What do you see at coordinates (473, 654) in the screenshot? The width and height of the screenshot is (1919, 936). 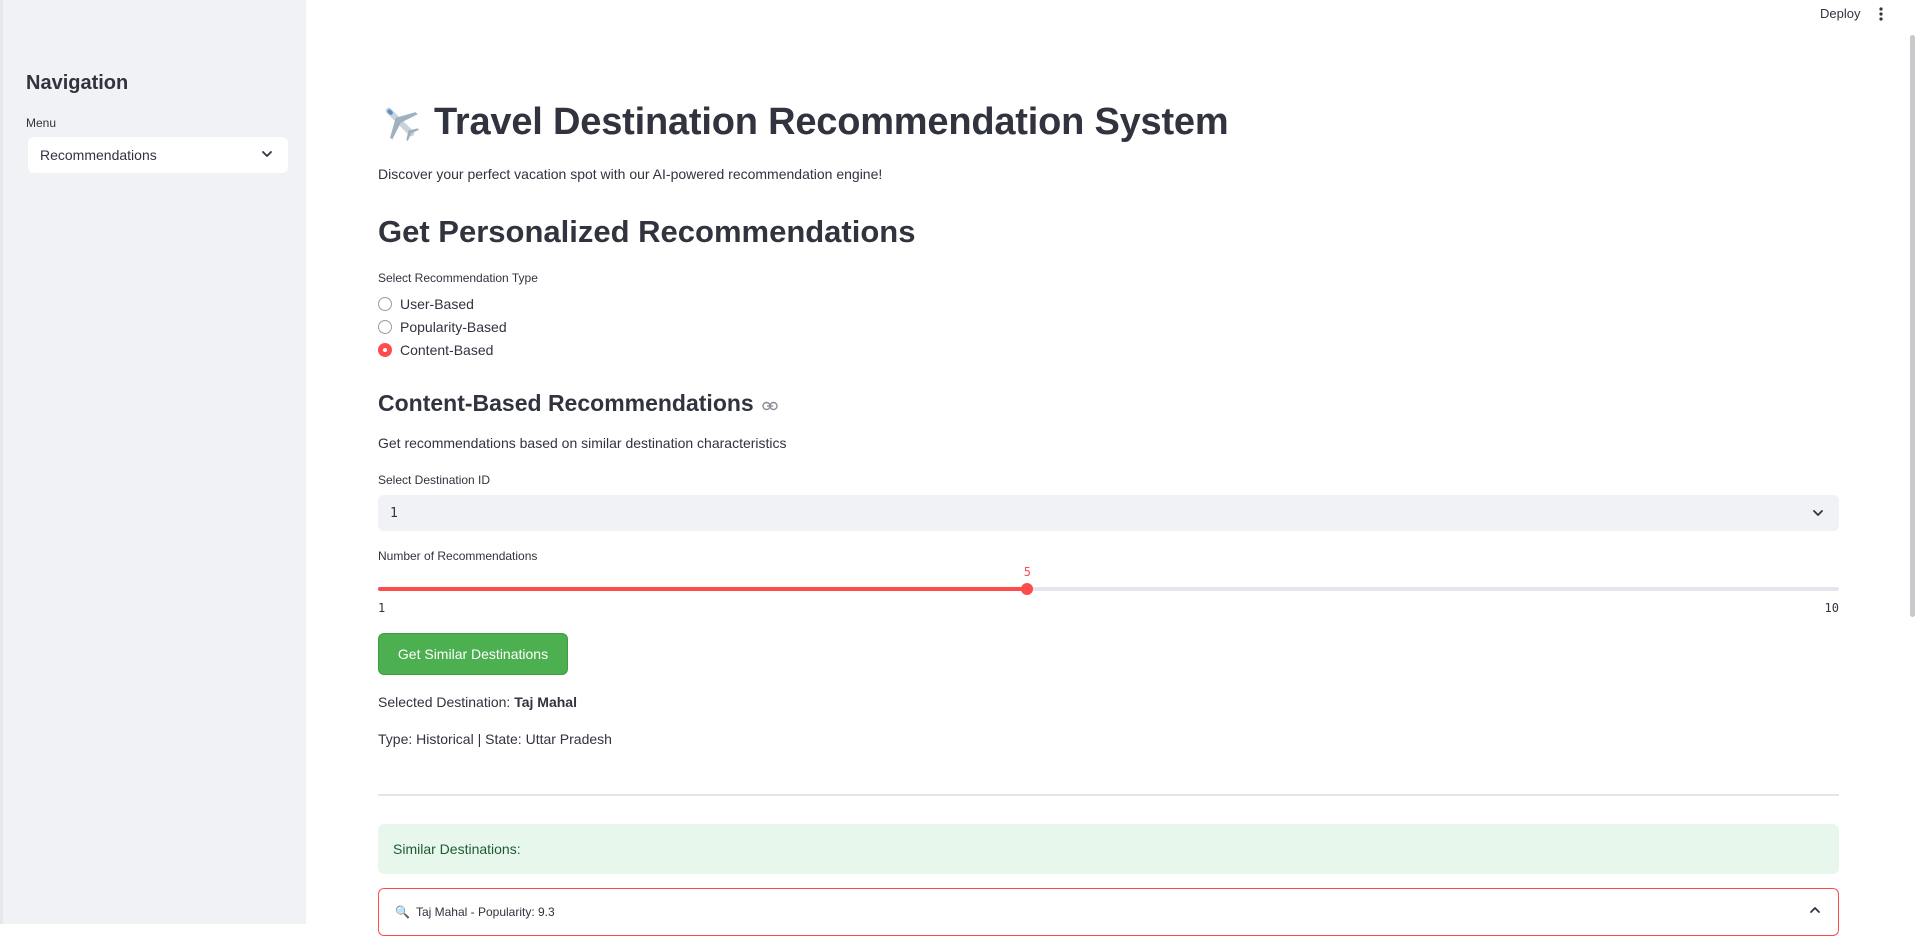 I see `get-similar-destinations-button: Get Similar Destinations` at bounding box center [473, 654].